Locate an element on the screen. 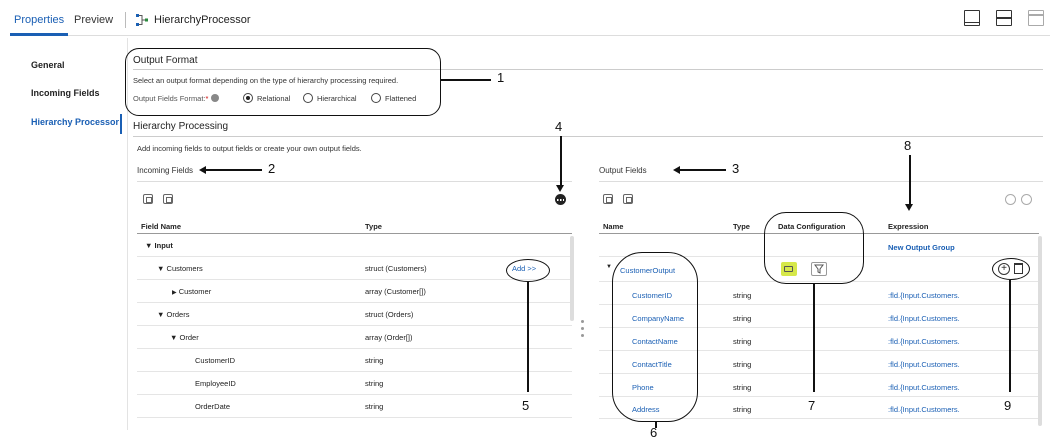 This screenshot has width=1054, height=438. incoming-field-label: Order is located at coordinates (189, 337).